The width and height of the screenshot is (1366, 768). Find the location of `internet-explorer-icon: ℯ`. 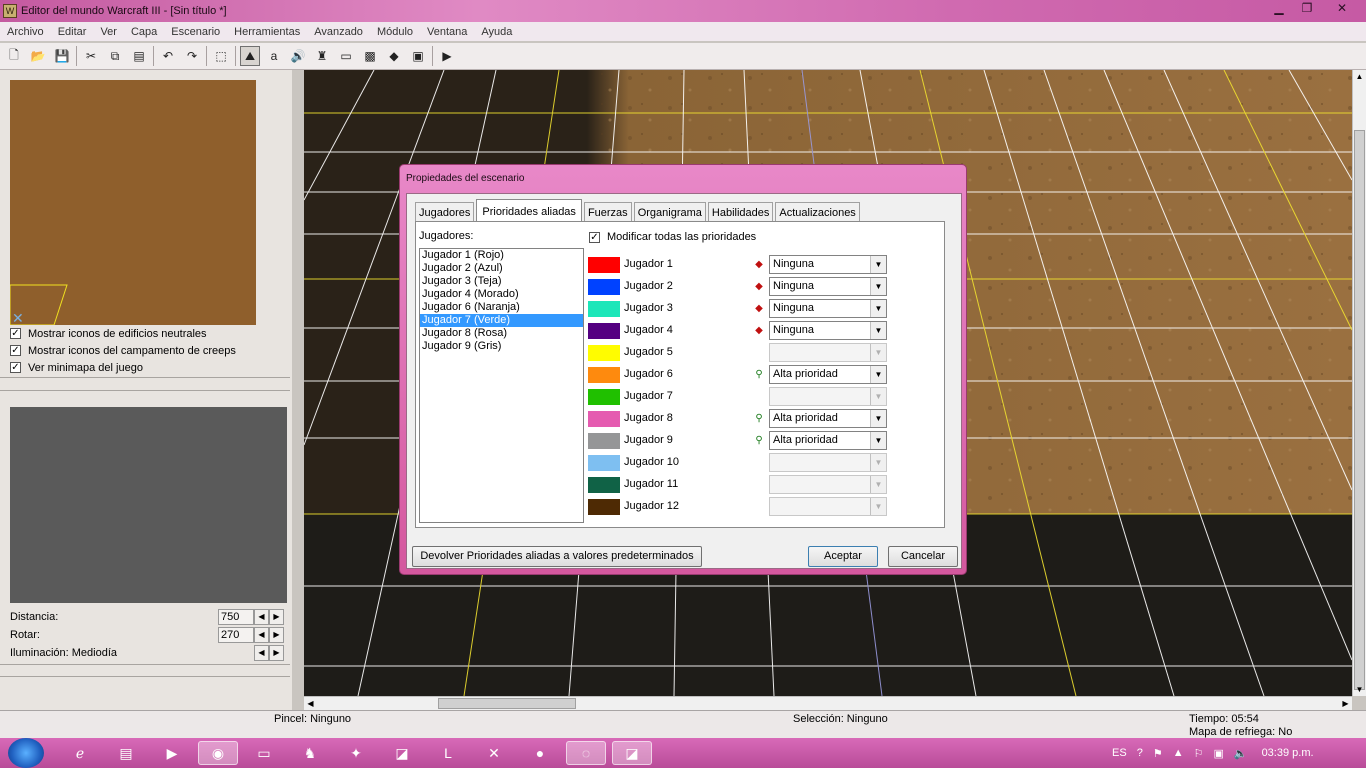

internet-explorer-icon: ℯ is located at coordinates (80, 753).